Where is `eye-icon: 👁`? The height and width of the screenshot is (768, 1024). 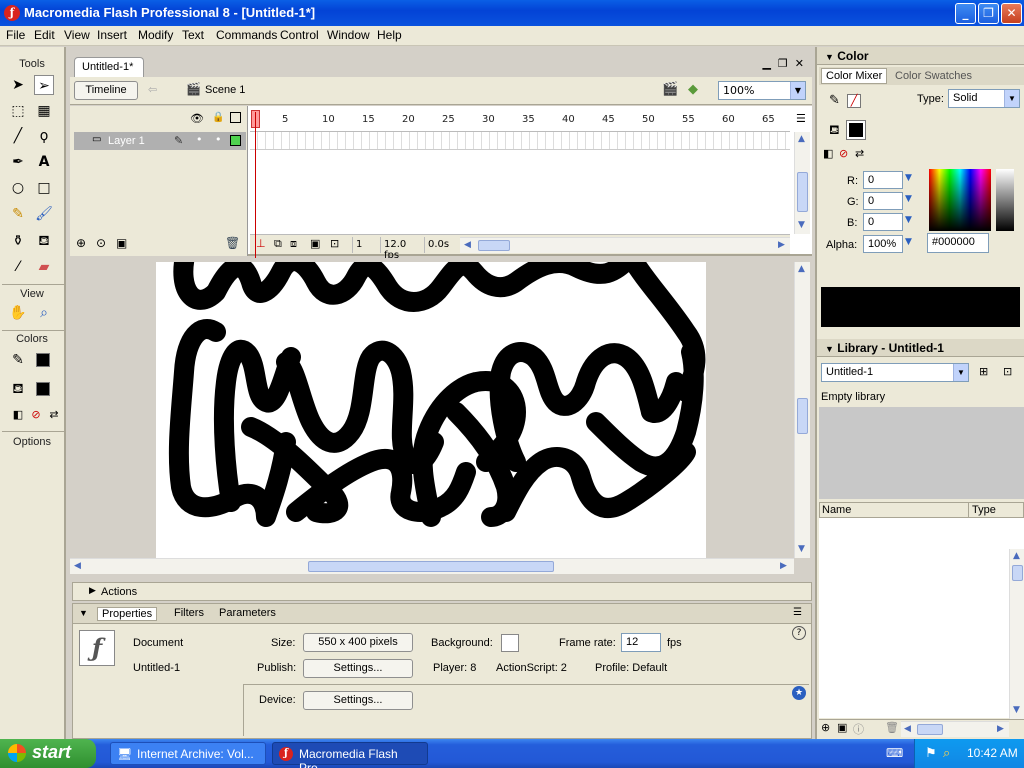 eye-icon: 👁 is located at coordinates (197, 118).